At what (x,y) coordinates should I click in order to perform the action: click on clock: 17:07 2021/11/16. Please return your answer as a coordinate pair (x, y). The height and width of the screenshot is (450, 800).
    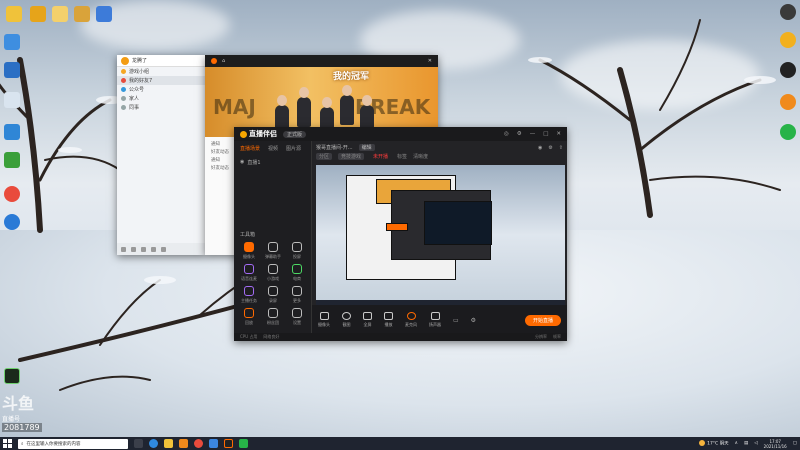
    Looking at the image, I should click on (775, 444).